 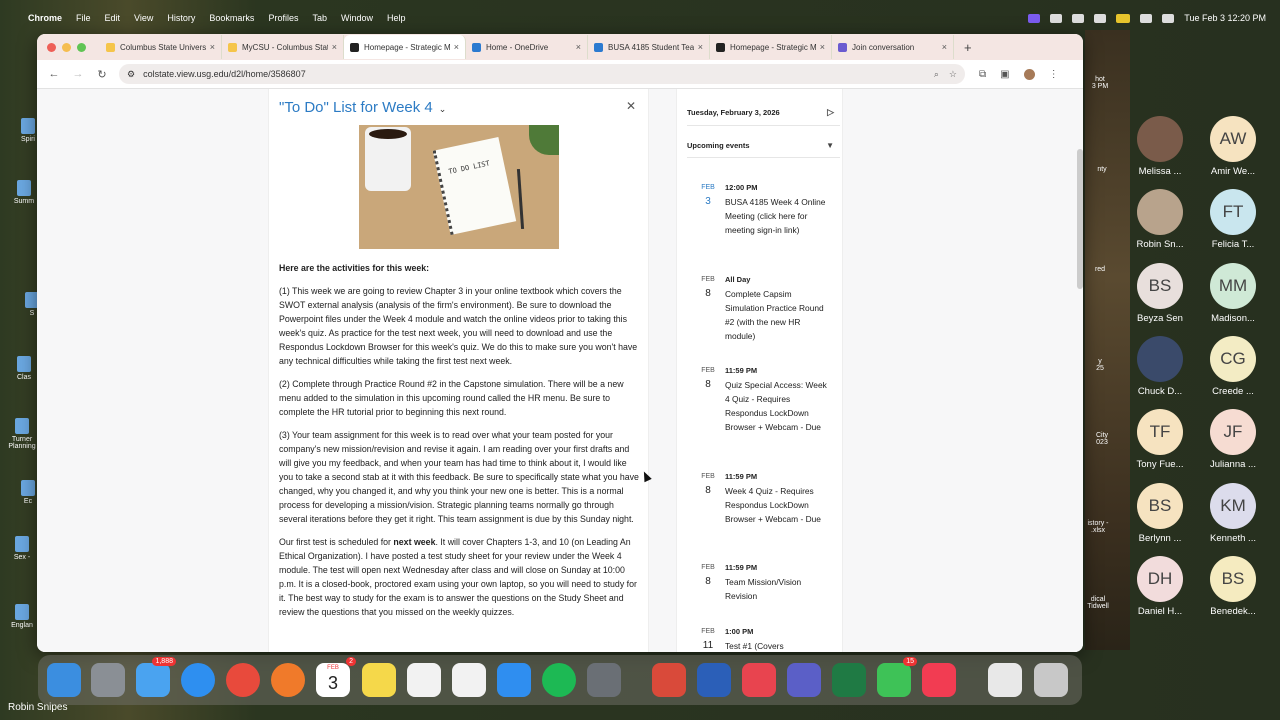 I want to click on screen-share-icon, so click(x=1034, y=18).